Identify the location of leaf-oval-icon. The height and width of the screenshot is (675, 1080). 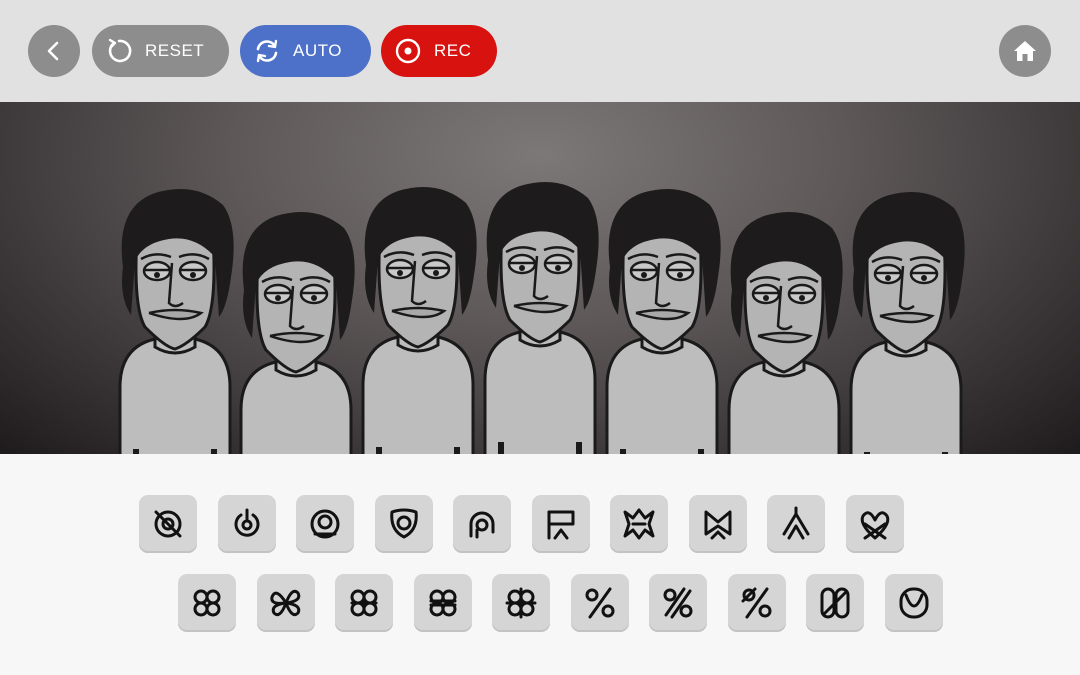
(914, 603).